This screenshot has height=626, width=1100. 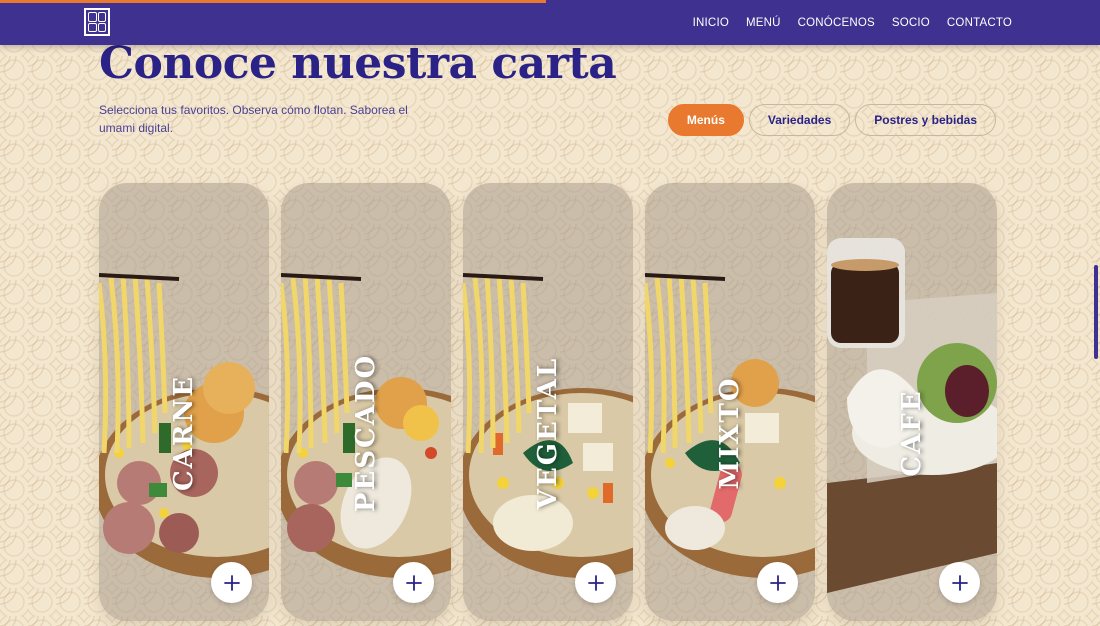 I want to click on menu-card-vegetal: VEGETAL, so click(x=548, y=402).